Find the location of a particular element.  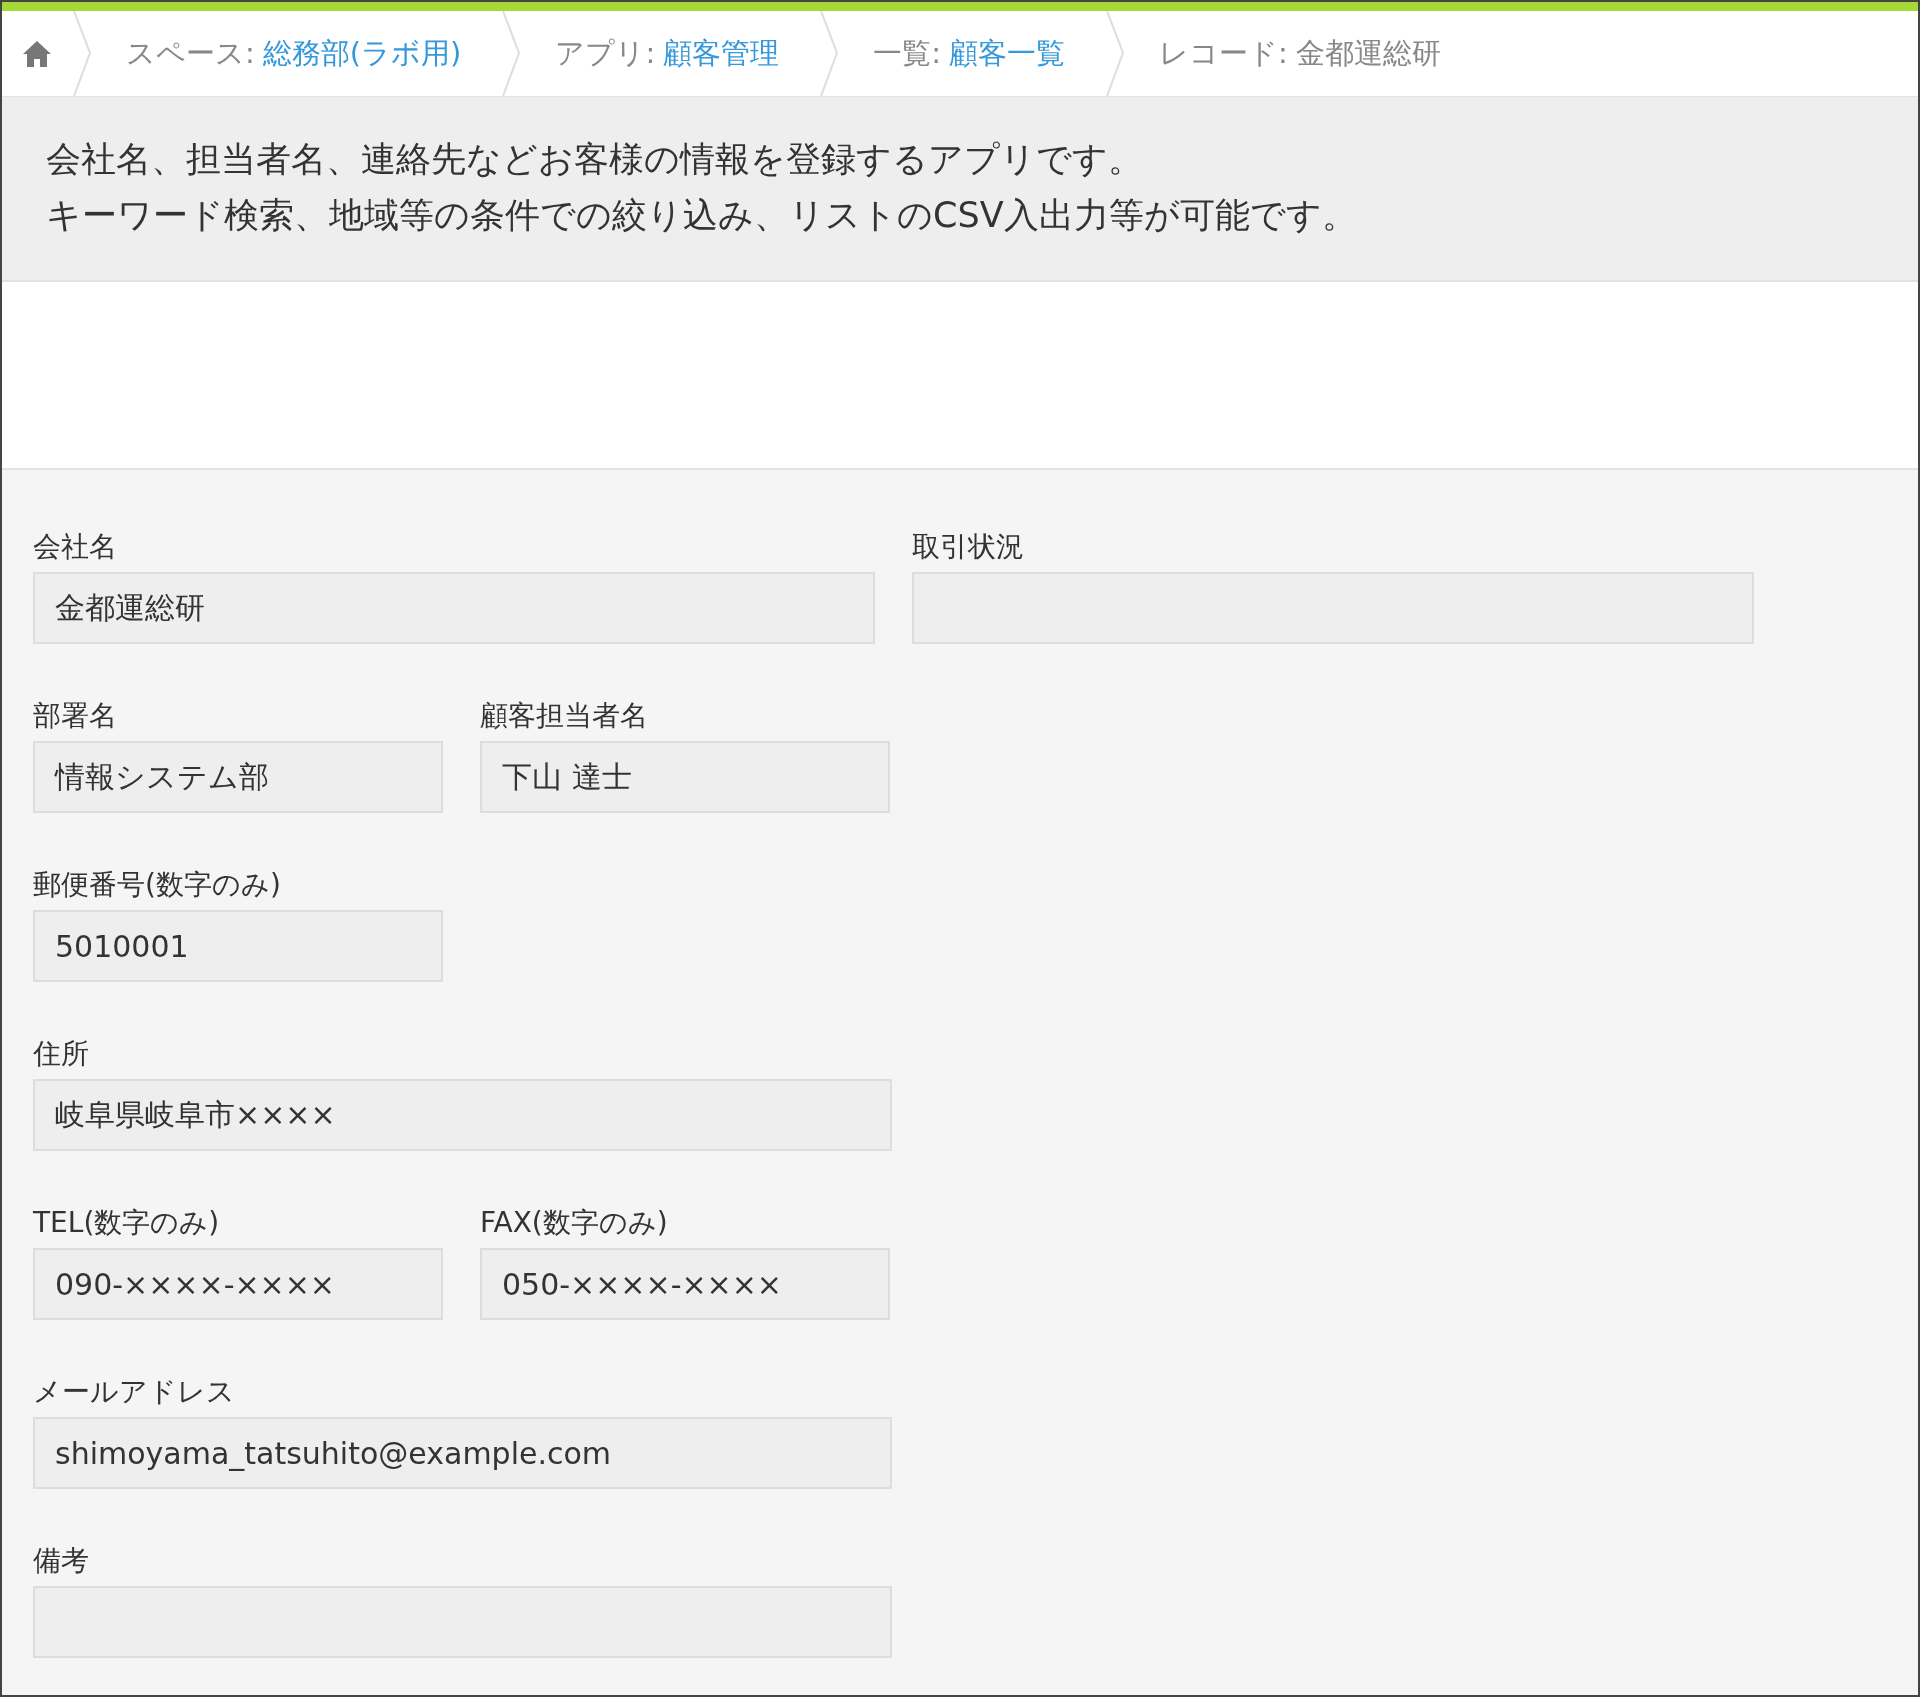

field-label: 取引状況 is located at coordinates (968, 547).